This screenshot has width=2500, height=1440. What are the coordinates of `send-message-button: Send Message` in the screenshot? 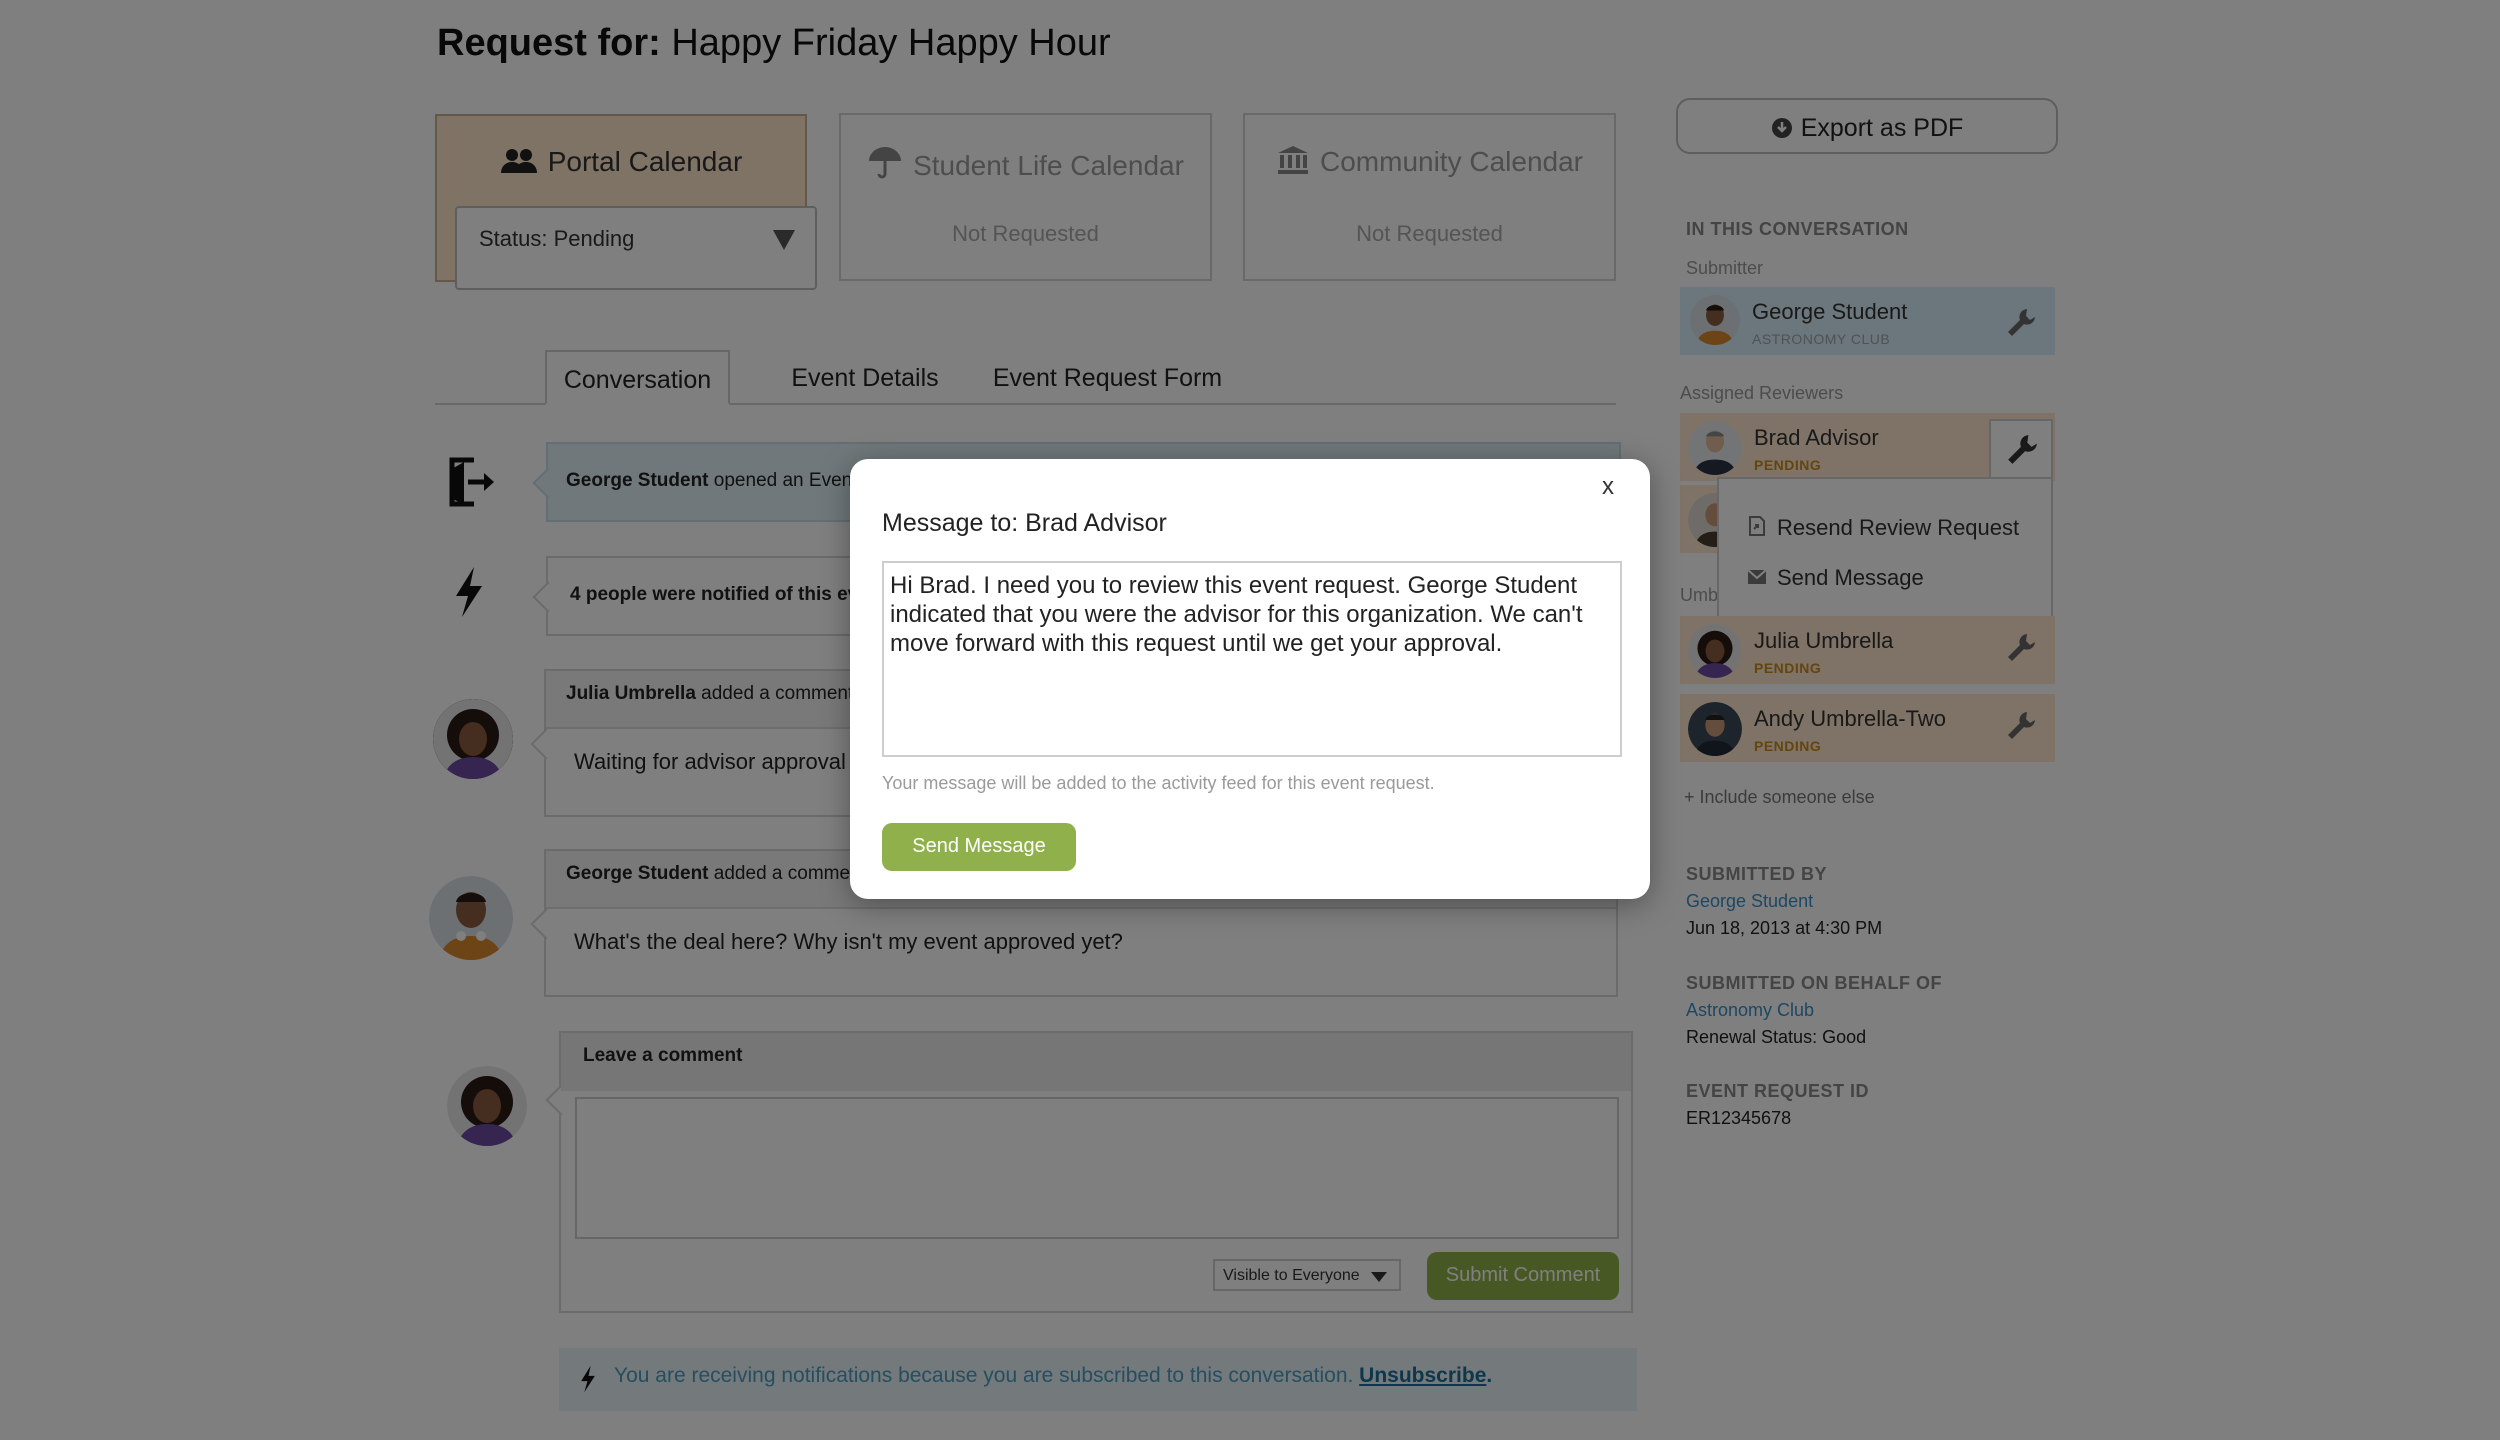 It's located at (979, 847).